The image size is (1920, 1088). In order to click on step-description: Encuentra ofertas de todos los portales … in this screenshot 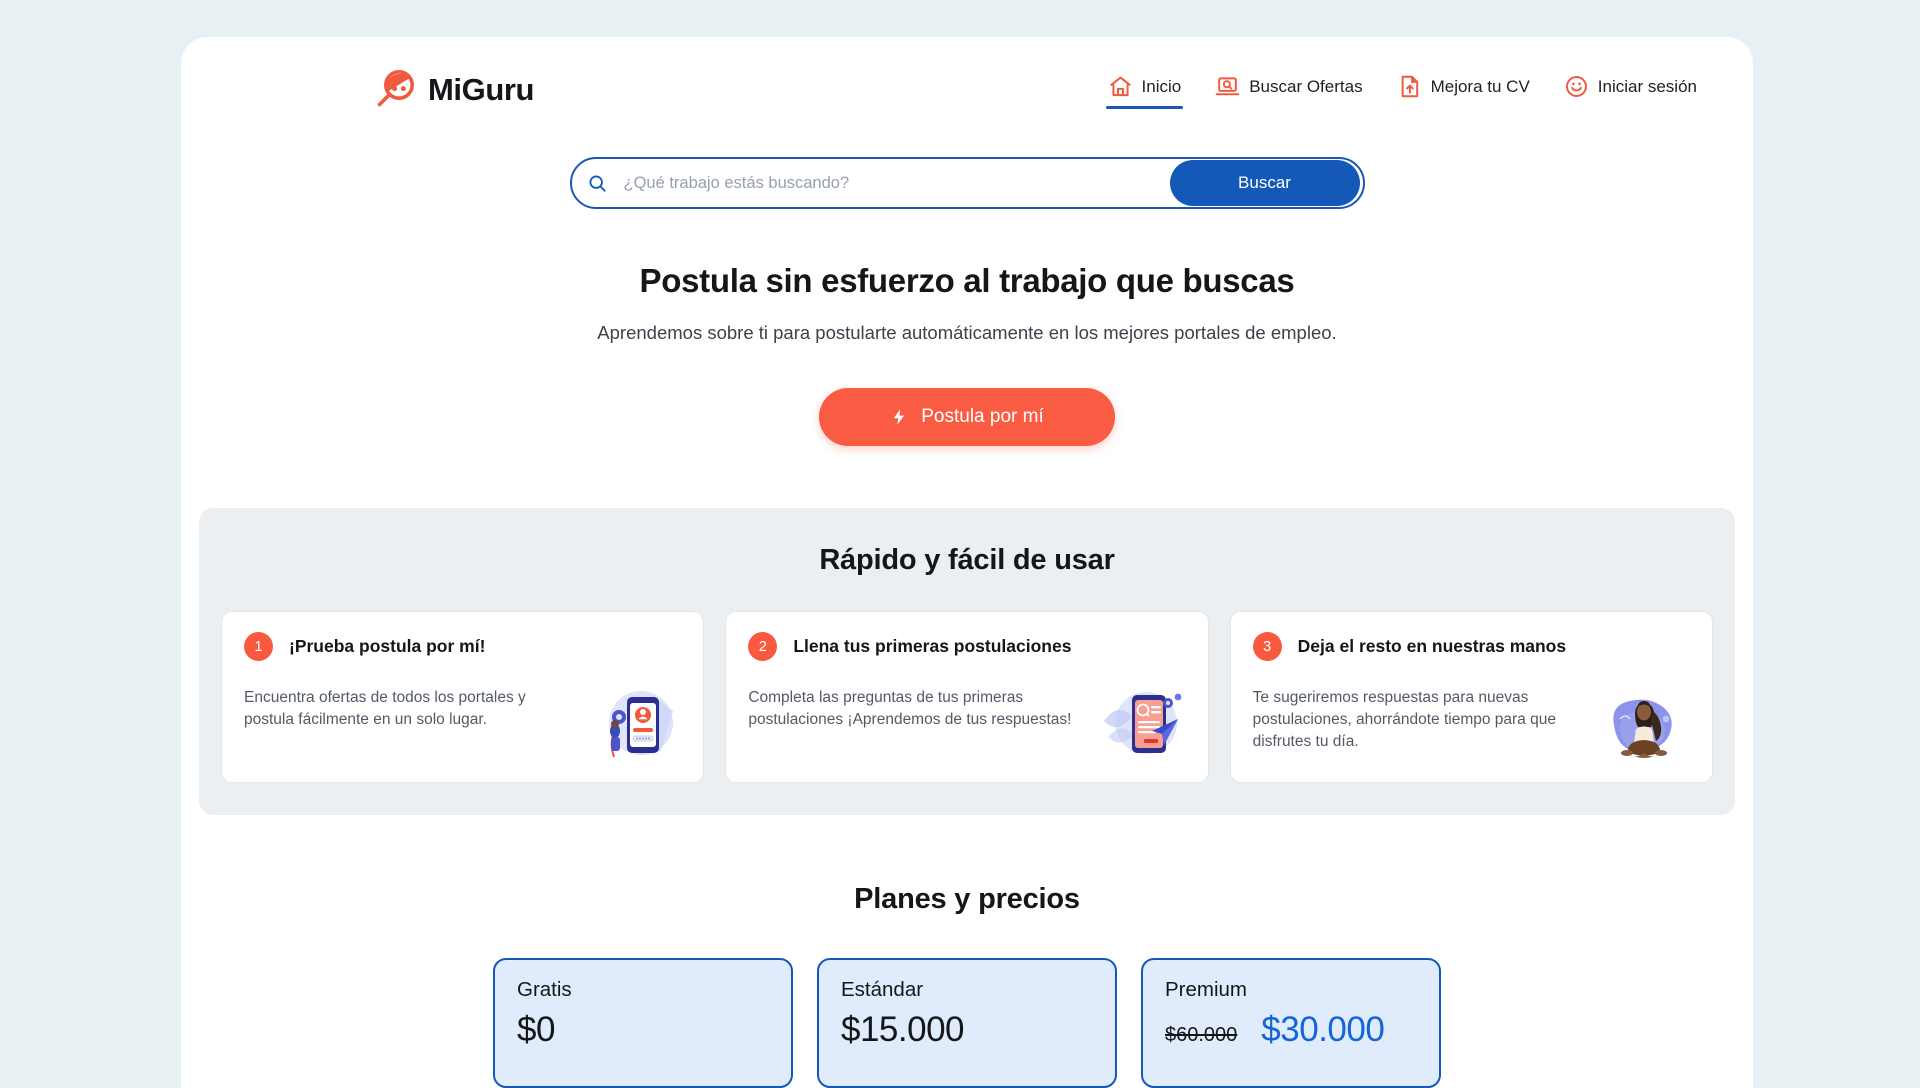, I will do `click(385, 708)`.